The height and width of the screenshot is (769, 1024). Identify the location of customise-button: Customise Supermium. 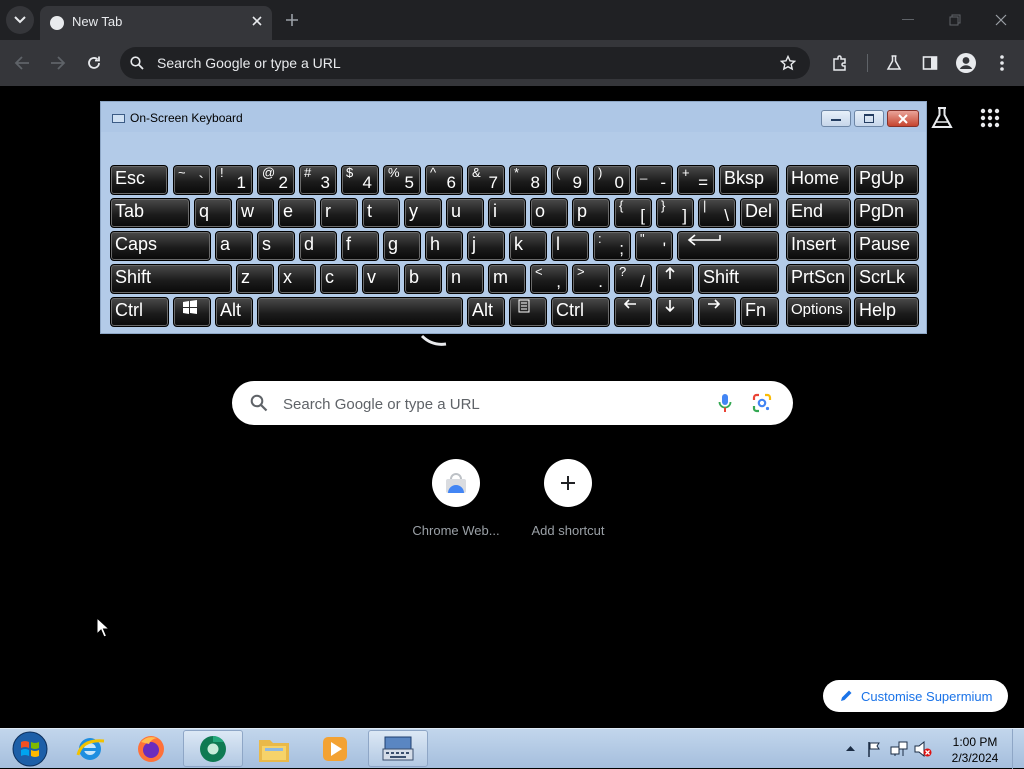
(915, 696).